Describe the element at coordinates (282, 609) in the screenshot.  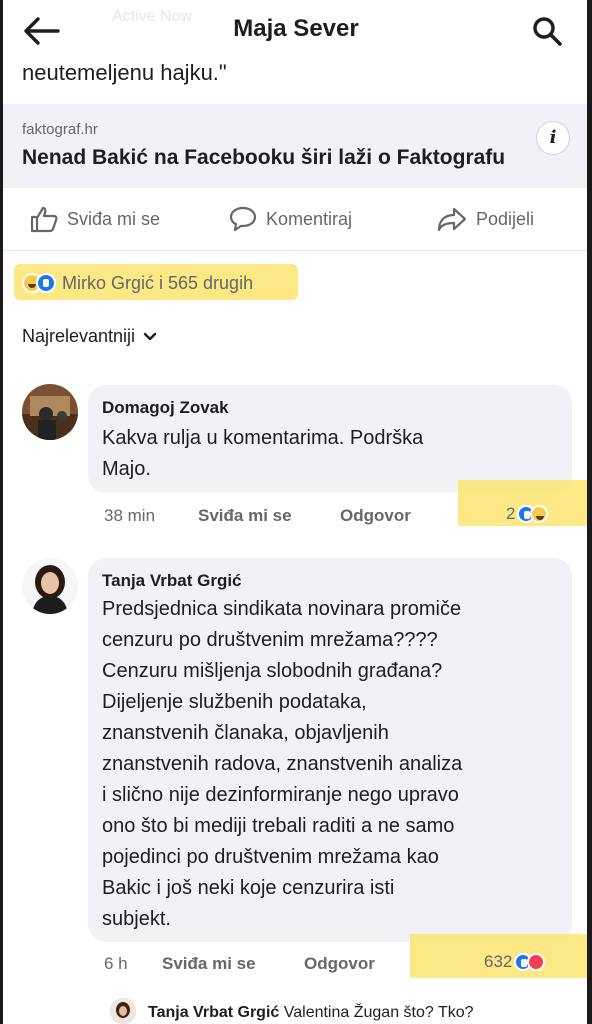
I see `comment-text-line: Predsjednica sindikata novinara promiče` at that location.